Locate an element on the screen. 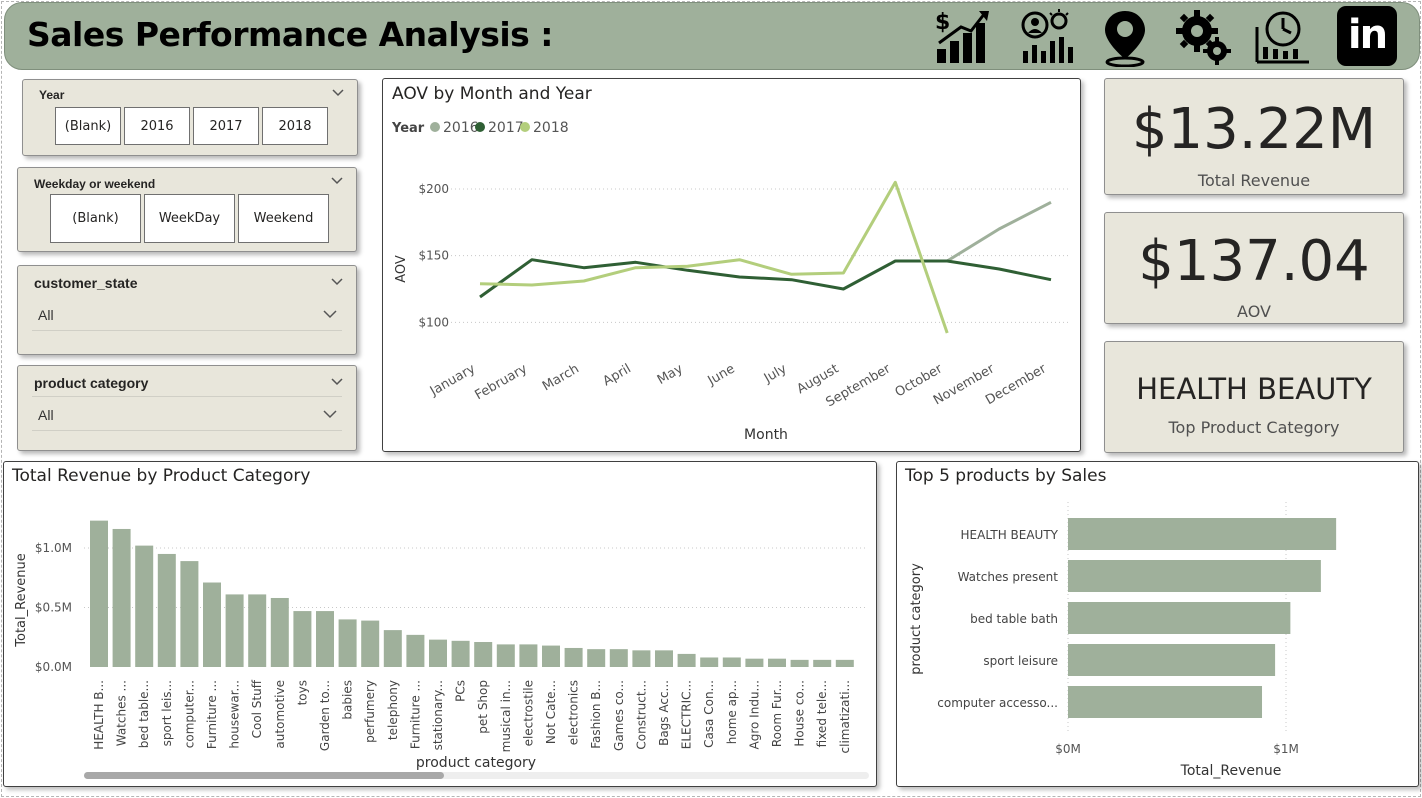 This screenshot has width=1422, height=798. aov-y-tick: $100 is located at coordinates (433, 322).